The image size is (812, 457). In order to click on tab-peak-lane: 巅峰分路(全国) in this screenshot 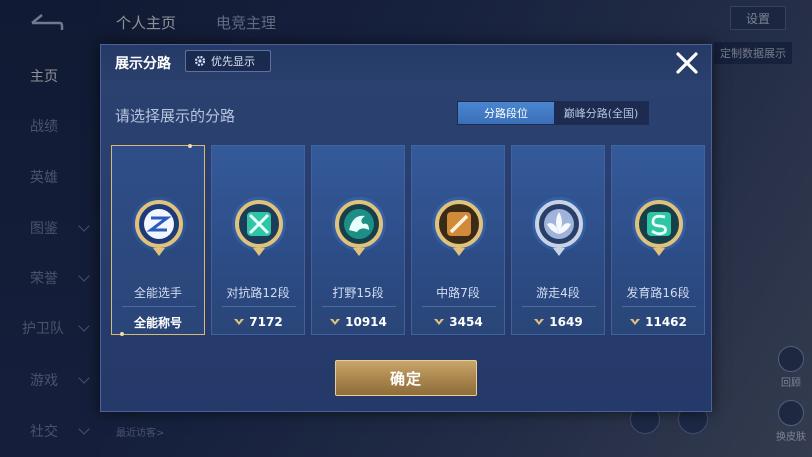, I will do `click(601, 113)`.